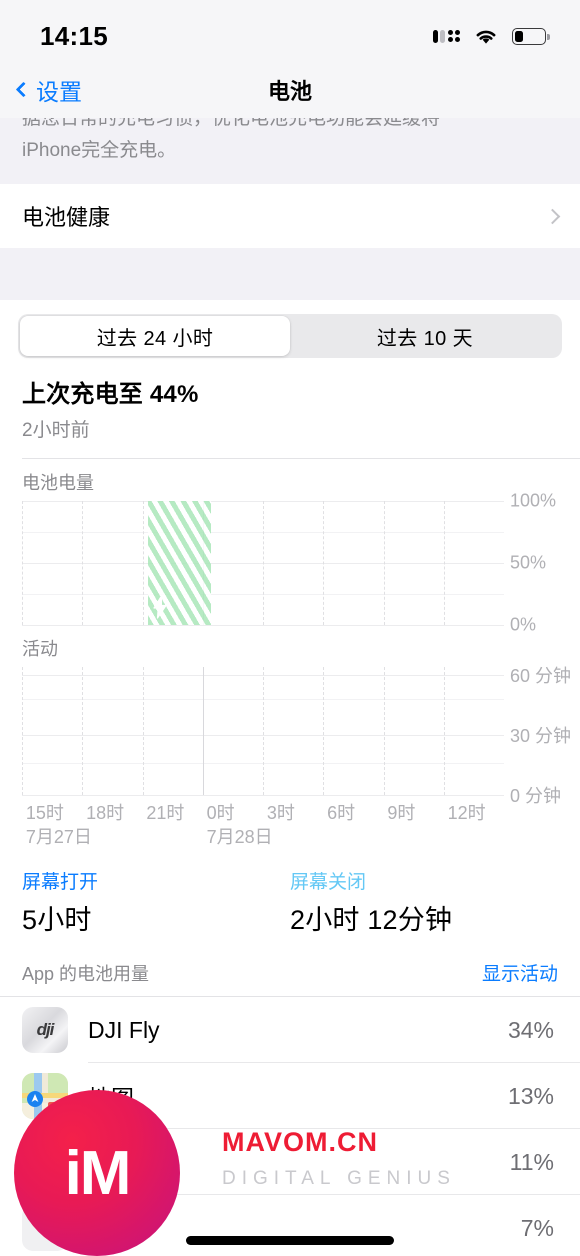  Describe the element at coordinates (290, 966) in the screenshot. I see `app-usage-header: App 的电池用量 显示活动` at that location.